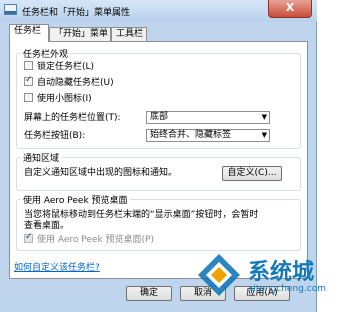 Image resolution: width=342 pixels, height=312 pixels. I want to click on help-link: 如何自定义该任务栏?, so click(57, 266).